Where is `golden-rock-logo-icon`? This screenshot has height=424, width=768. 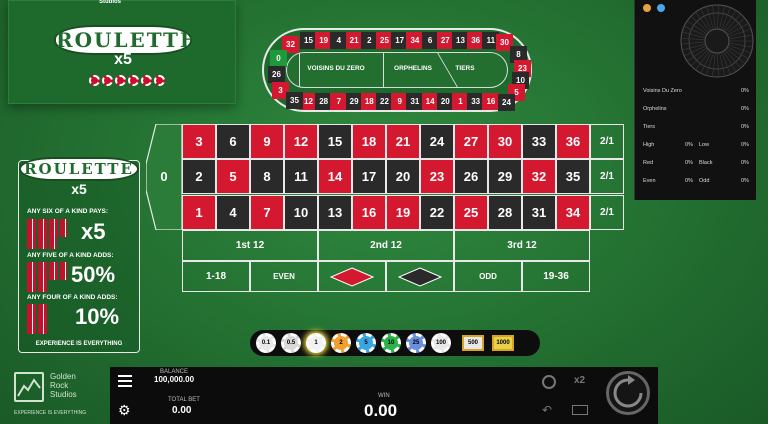 golden-rock-logo-icon is located at coordinates (29, 387).